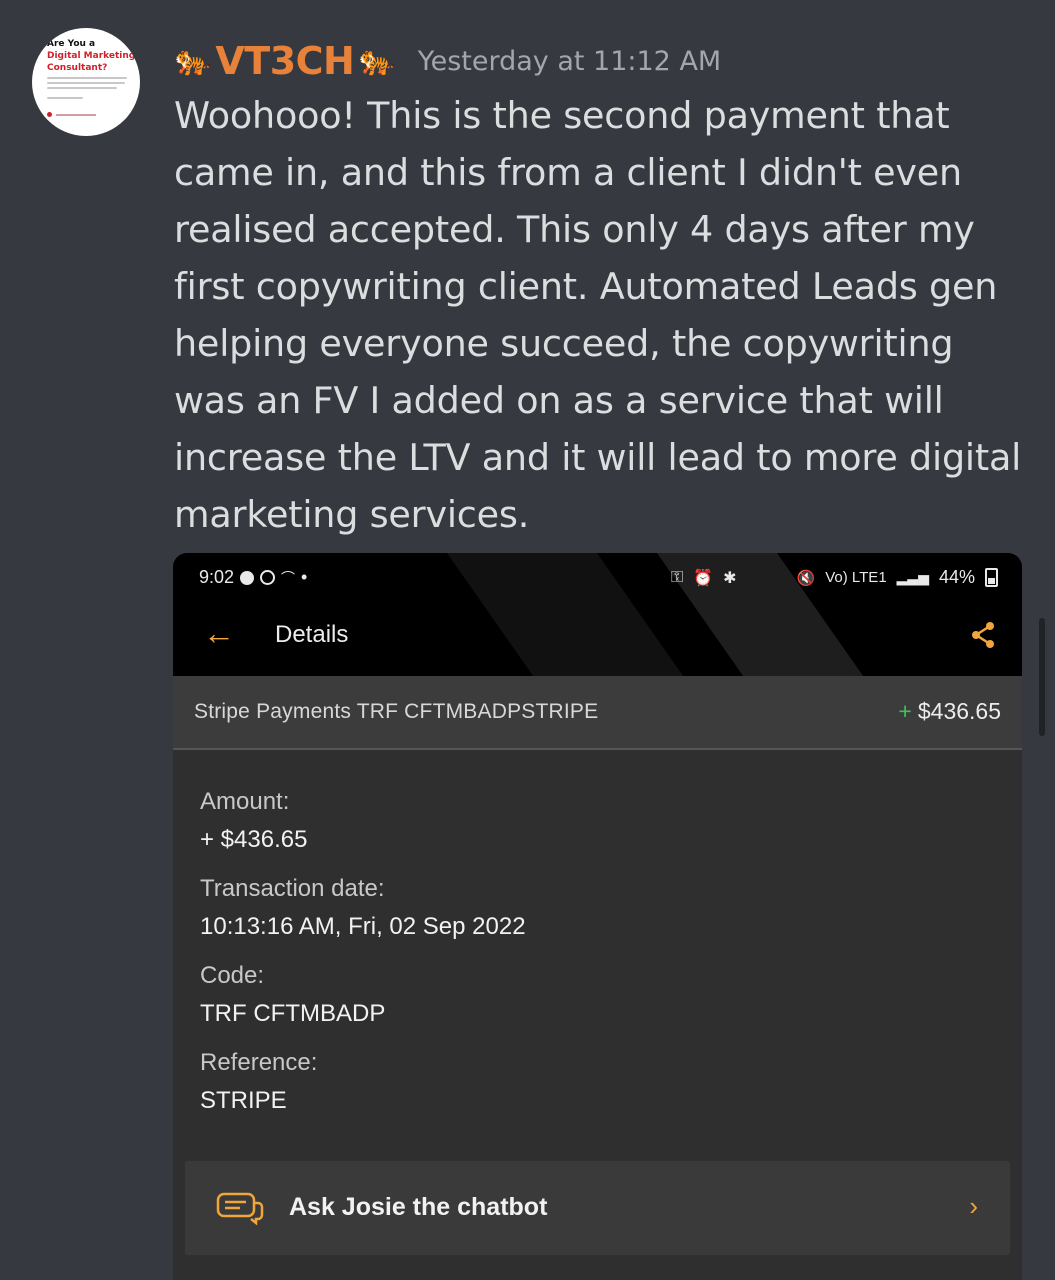 The image size is (1055, 1280). Describe the element at coordinates (240, 1210) in the screenshot. I see `chat-bubble-icon` at that location.